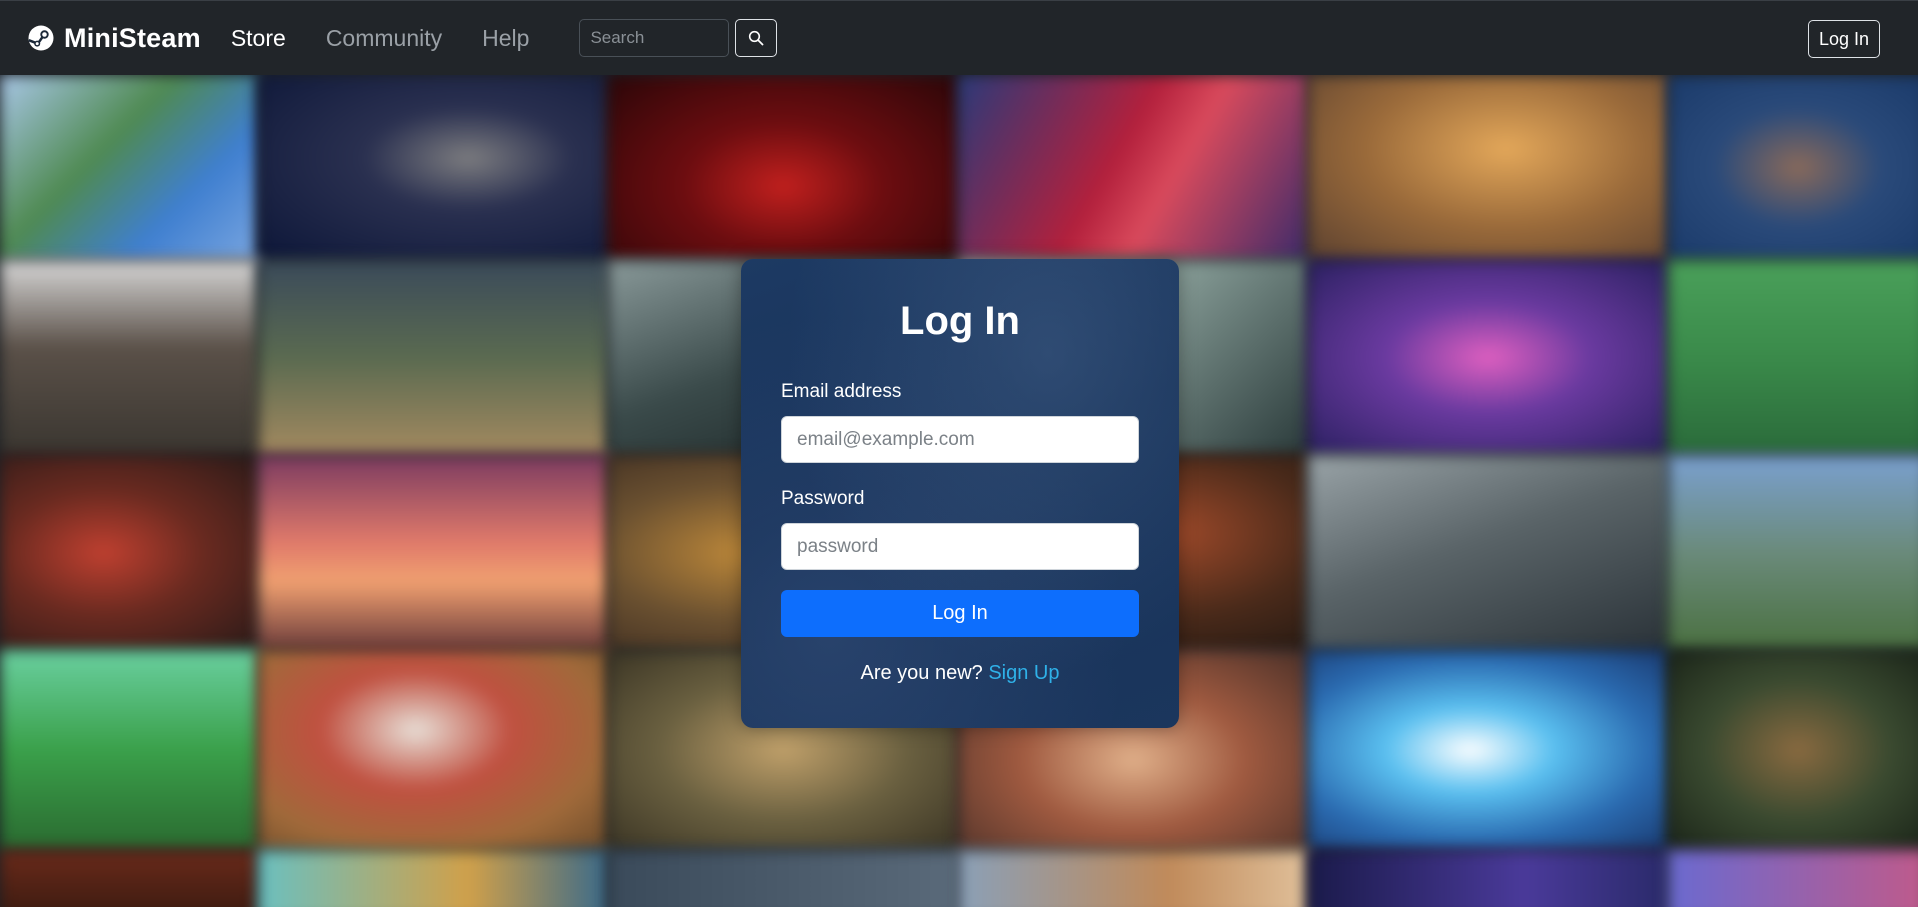 The width and height of the screenshot is (1918, 907). Describe the element at coordinates (960, 321) in the screenshot. I see `login-title: Log In` at that location.